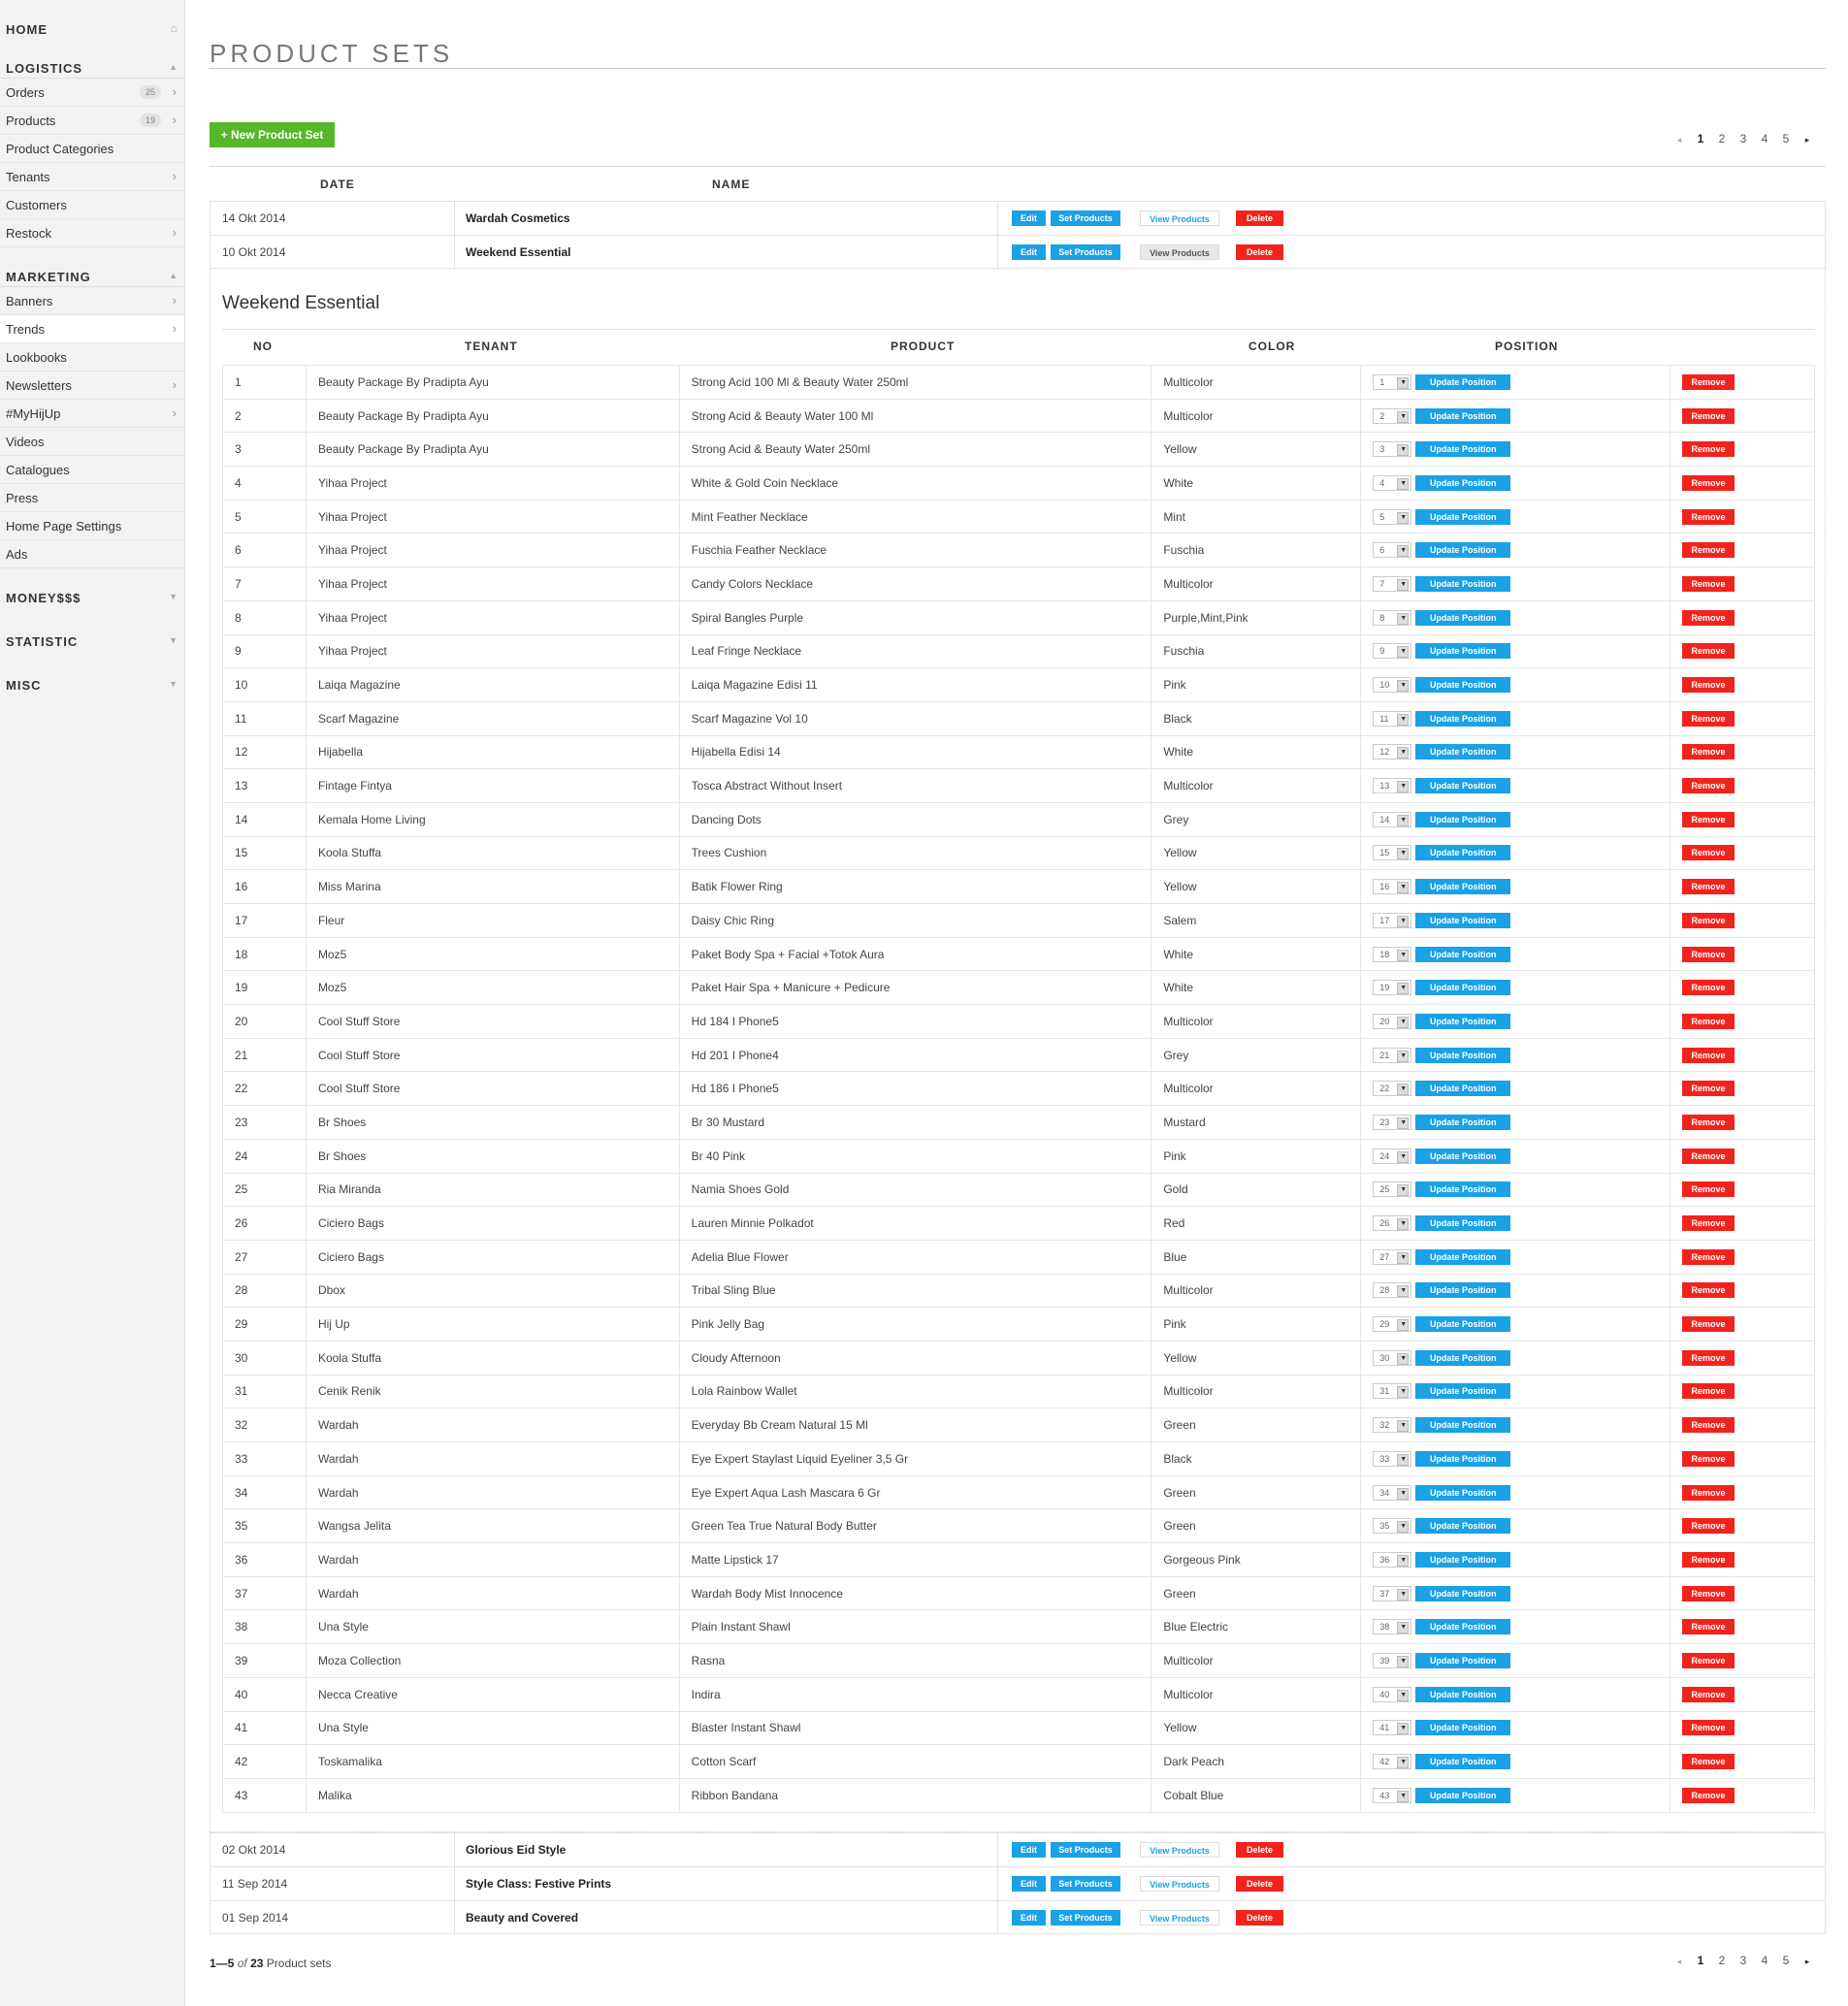  I want to click on position-select: 27 ▼, so click(1393, 1257).